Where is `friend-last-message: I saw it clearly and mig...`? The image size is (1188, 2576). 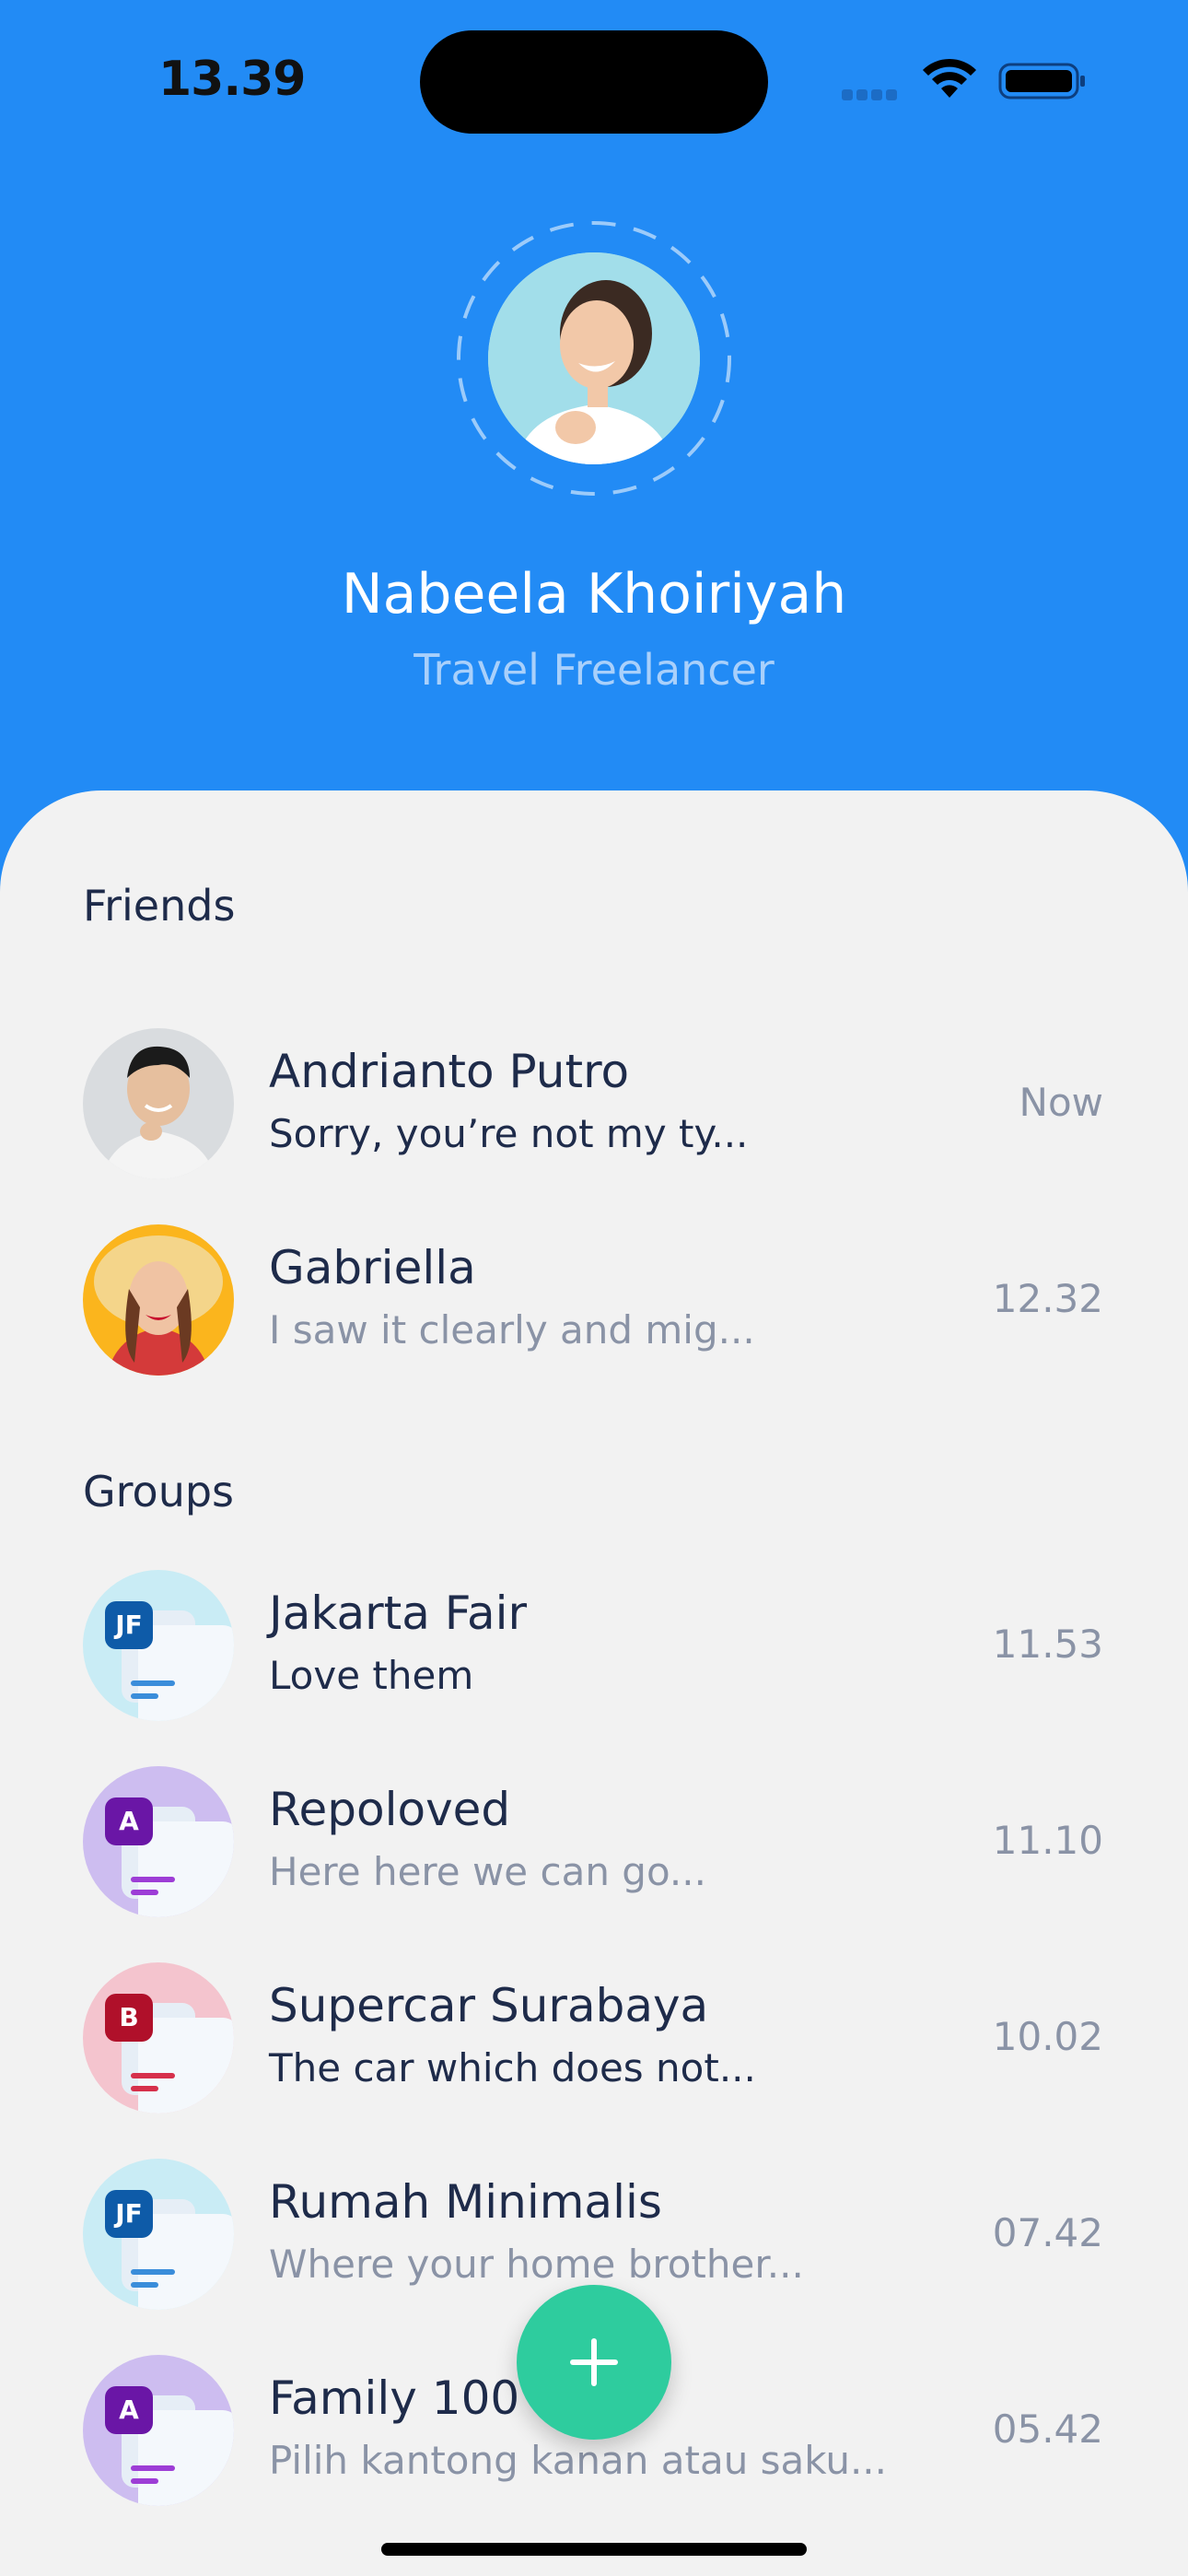
friend-last-message: I saw it clearly and mig... is located at coordinates (512, 1329).